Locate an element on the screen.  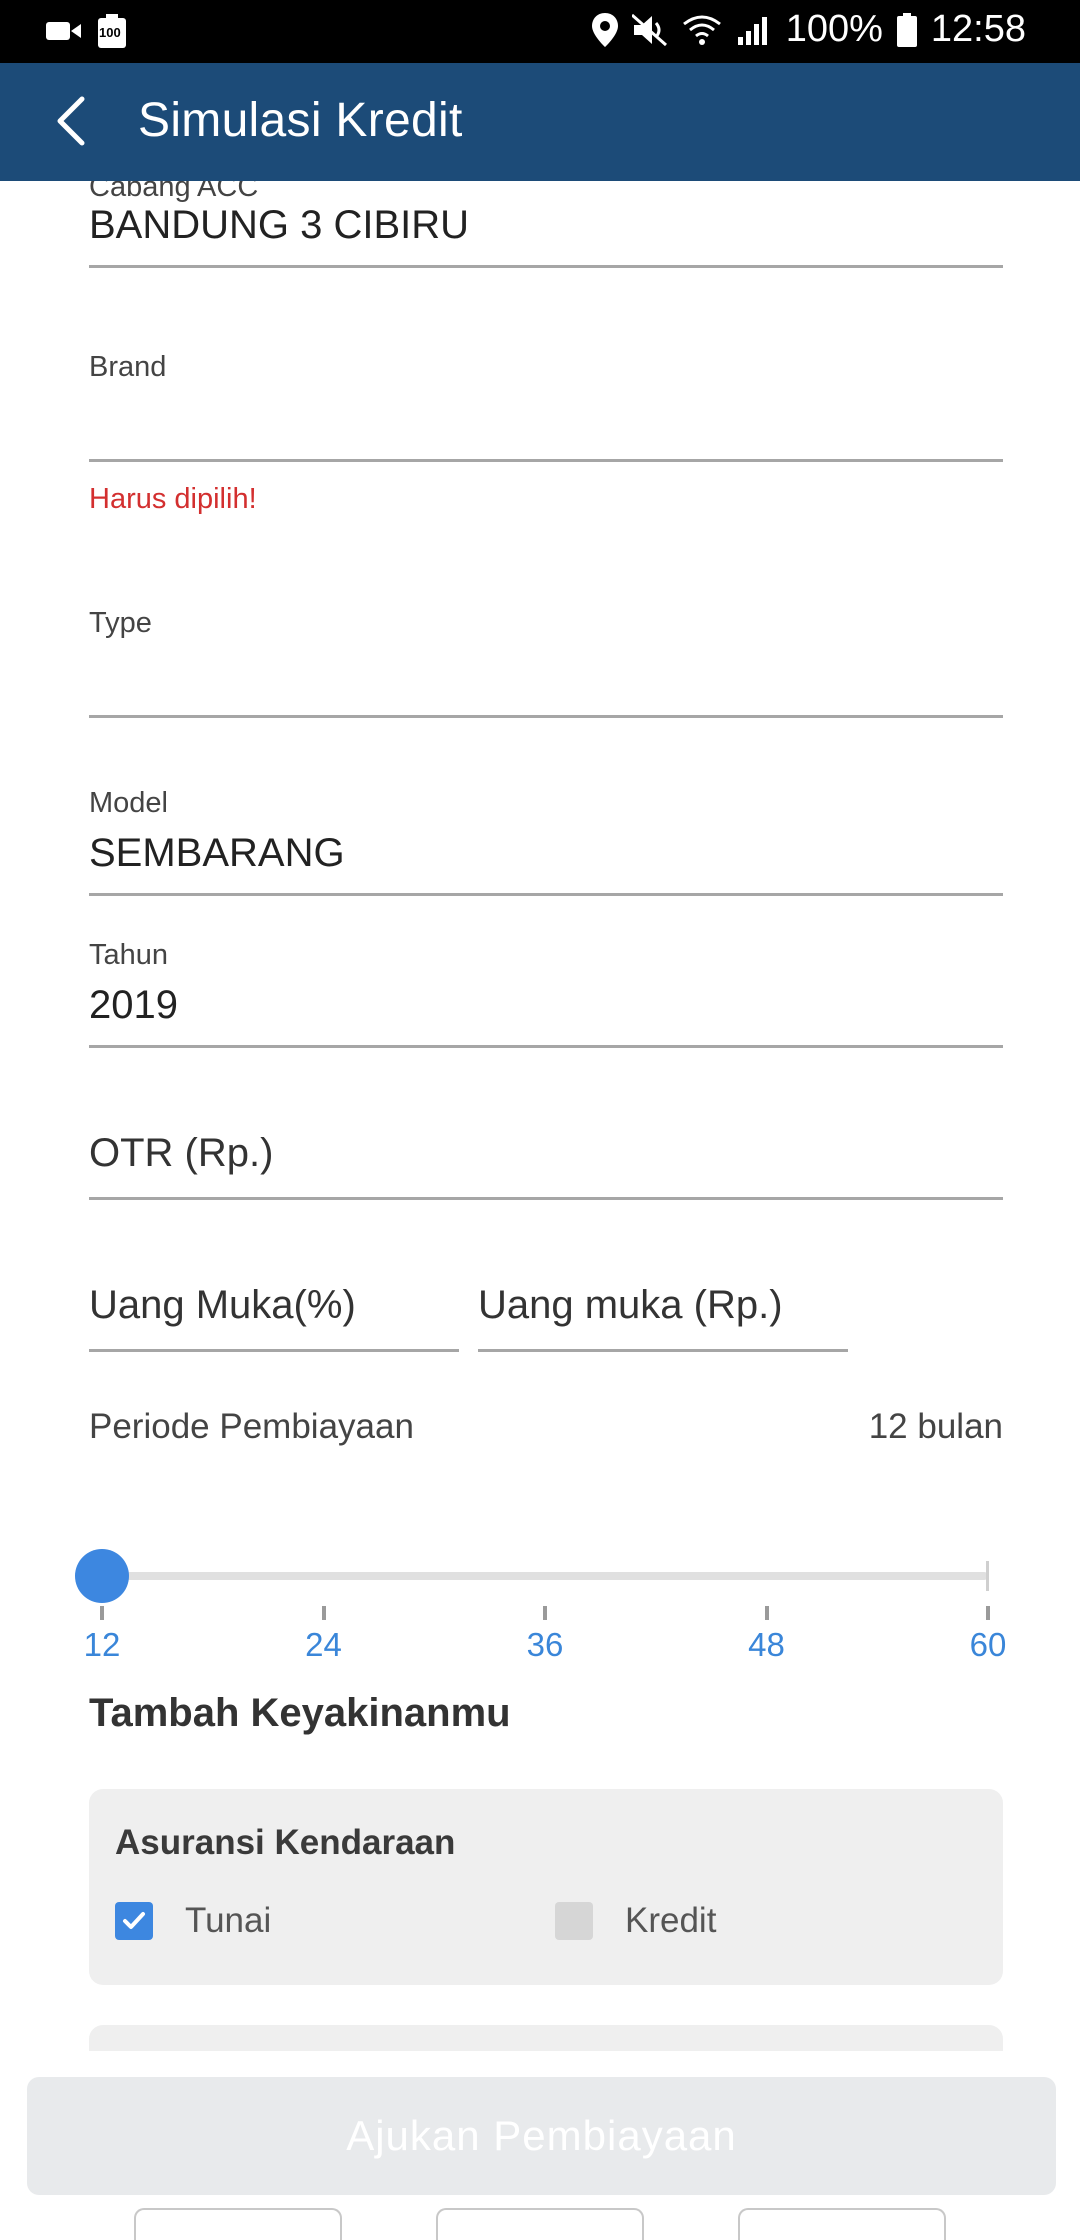
status-bar: 100 100% 12:58 is located at coordinates (540, 31).